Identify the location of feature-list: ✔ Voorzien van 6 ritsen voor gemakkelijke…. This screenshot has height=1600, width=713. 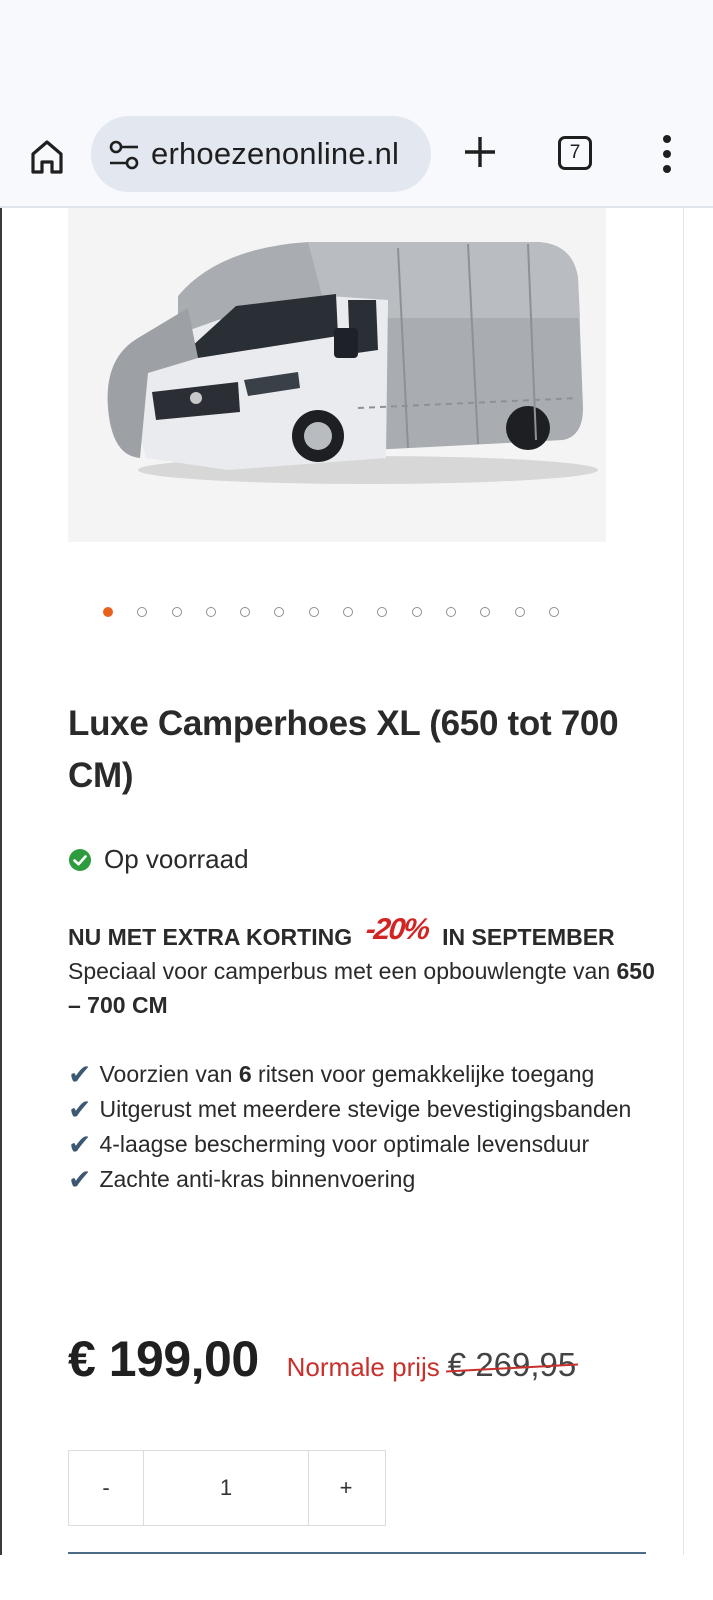
(368, 1126).